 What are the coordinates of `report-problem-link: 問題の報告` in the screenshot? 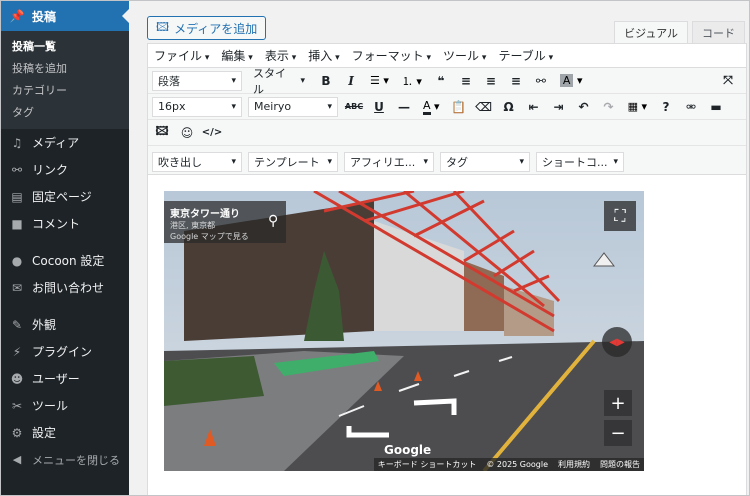 It's located at (620, 464).